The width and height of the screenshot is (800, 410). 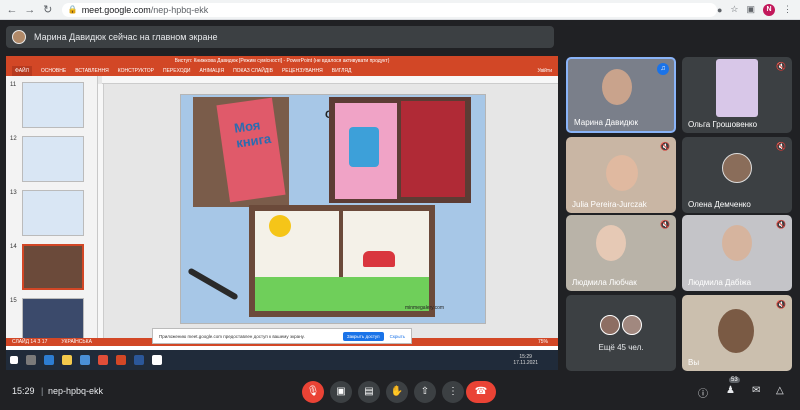 What do you see at coordinates (723, 124) in the screenshot?
I see `participant-name: Ольга Грошовенко` at bounding box center [723, 124].